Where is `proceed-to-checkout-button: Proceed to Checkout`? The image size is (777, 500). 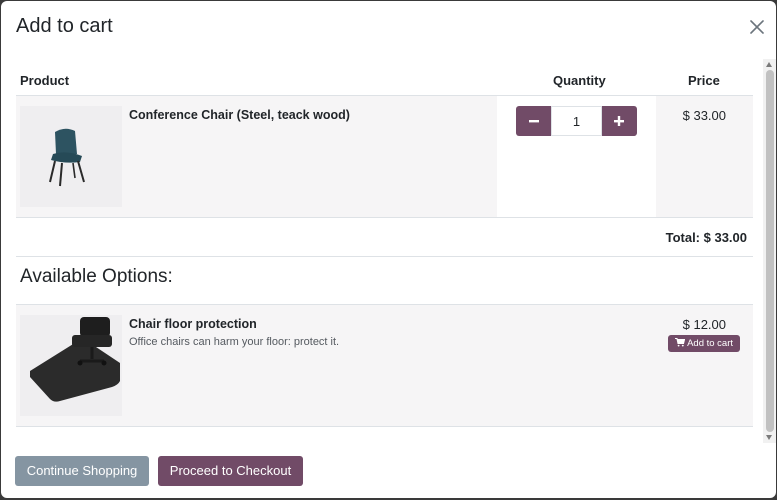
proceed-to-checkout-button: Proceed to Checkout is located at coordinates (230, 471).